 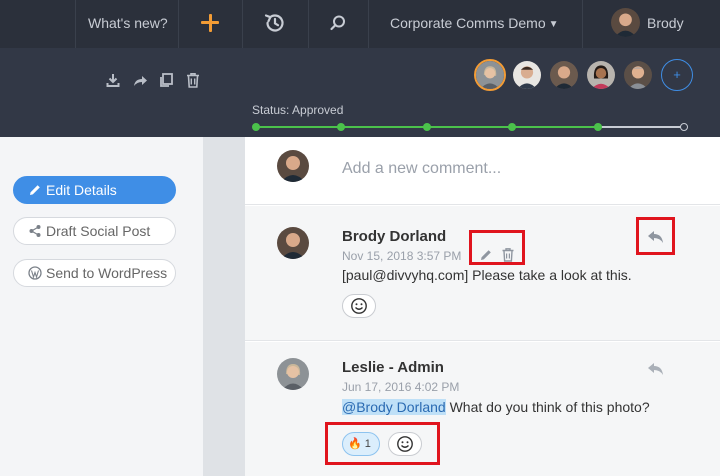 I want to click on trash-icon, so click(x=193, y=80).